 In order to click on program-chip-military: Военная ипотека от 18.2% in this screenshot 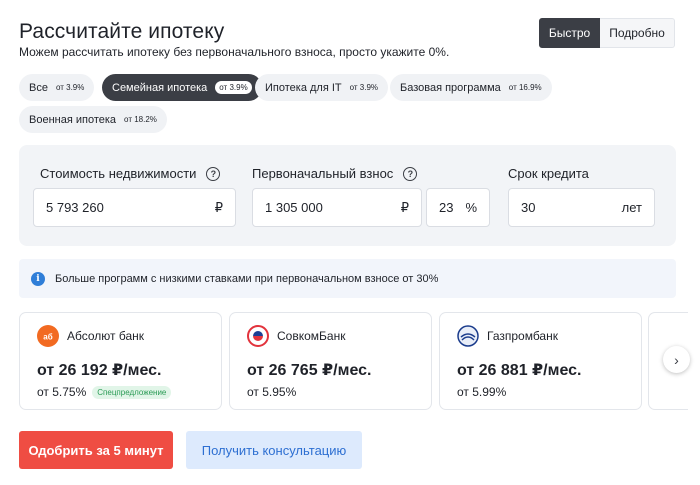, I will do `click(93, 119)`.